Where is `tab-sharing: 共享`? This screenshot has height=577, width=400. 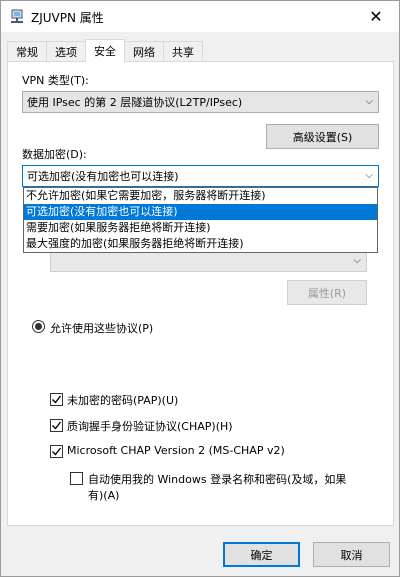
tab-sharing: 共享 is located at coordinates (183, 51).